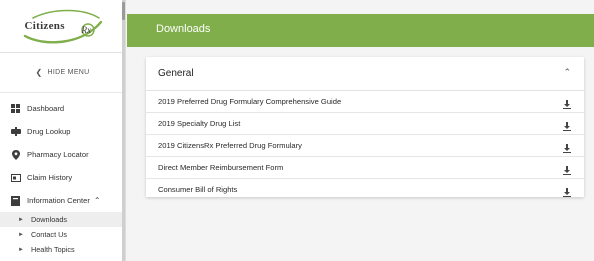 The image size is (594, 261). What do you see at coordinates (15, 154) in the screenshot?
I see `location-pin-icon` at bounding box center [15, 154].